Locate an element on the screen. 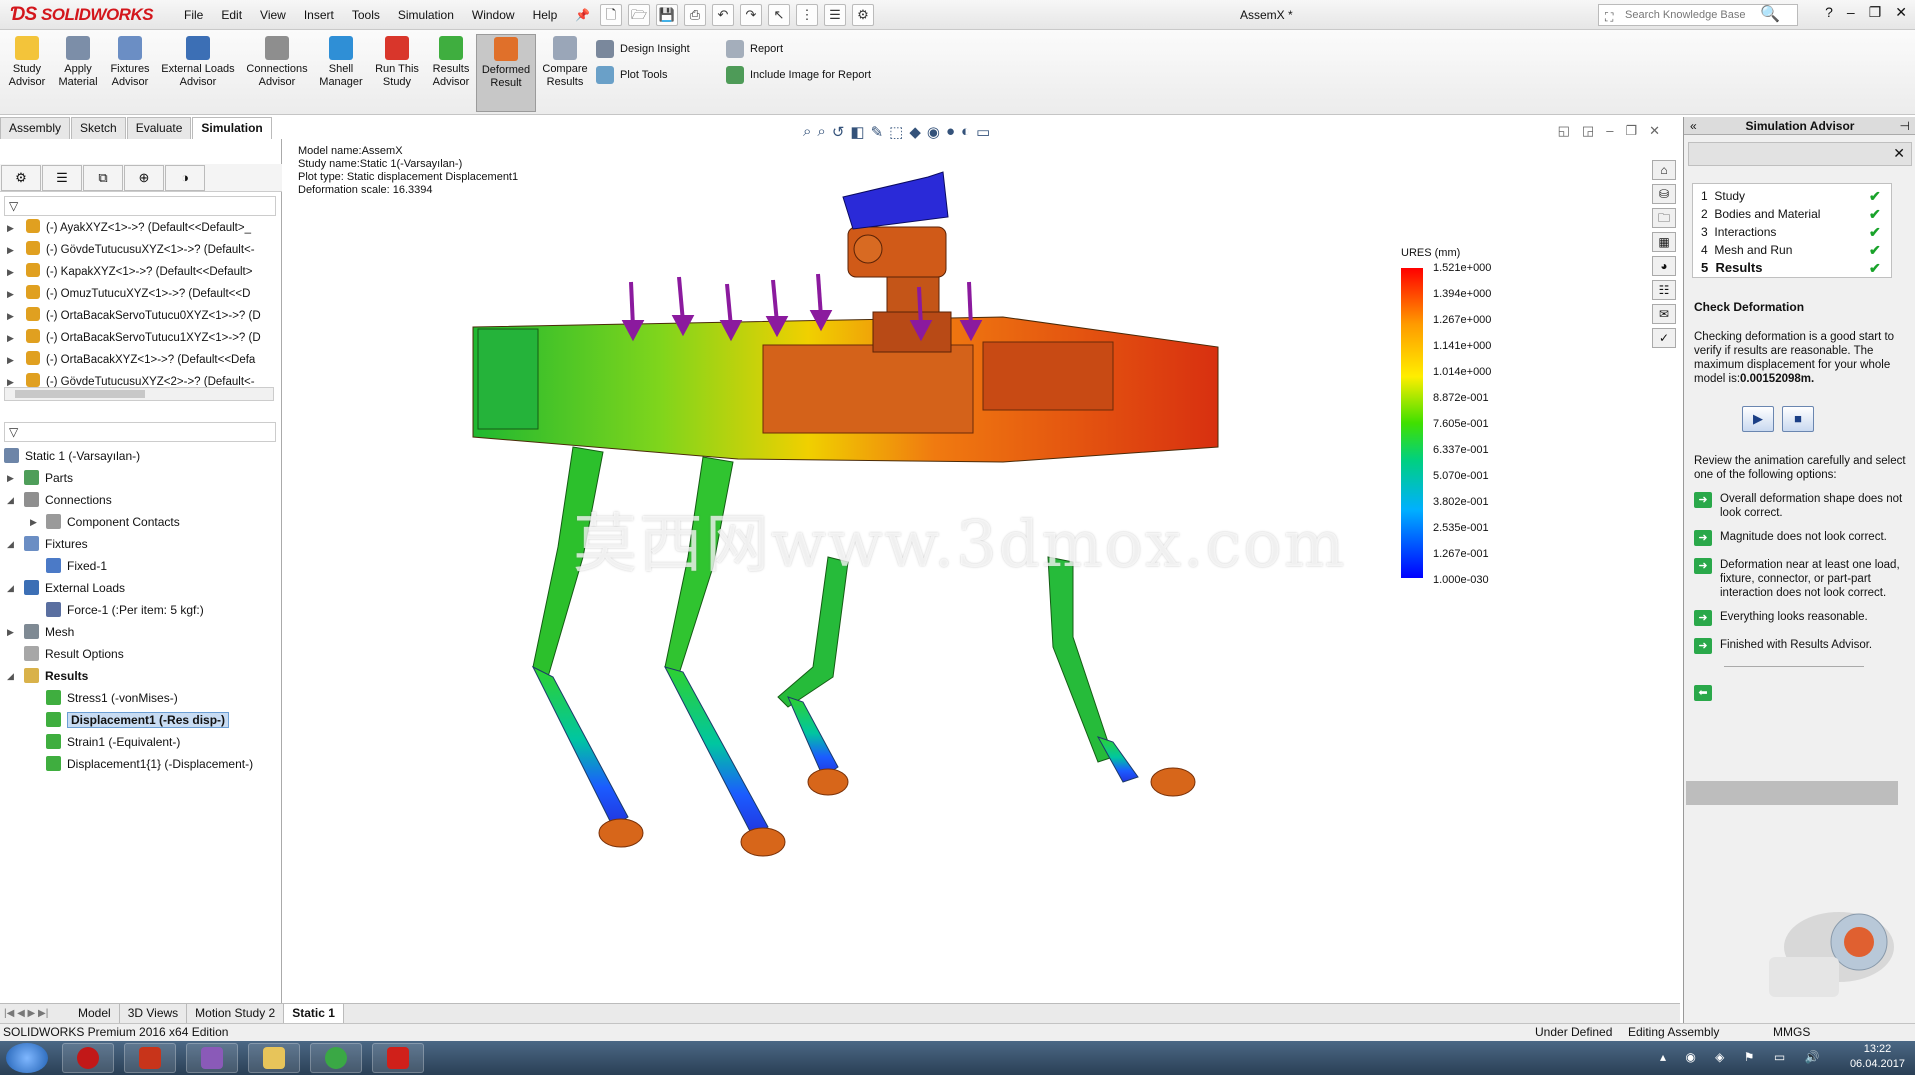  appearances-icon: ◕ is located at coordinates (1664, 266).